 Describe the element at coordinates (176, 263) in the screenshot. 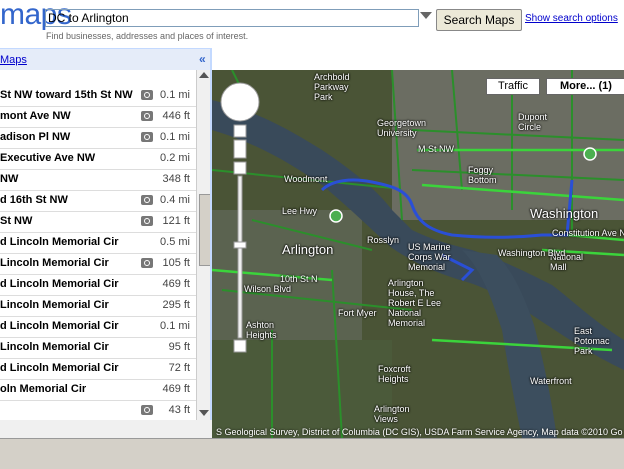

I see `direction-step-distance: 105 ft` at that location.